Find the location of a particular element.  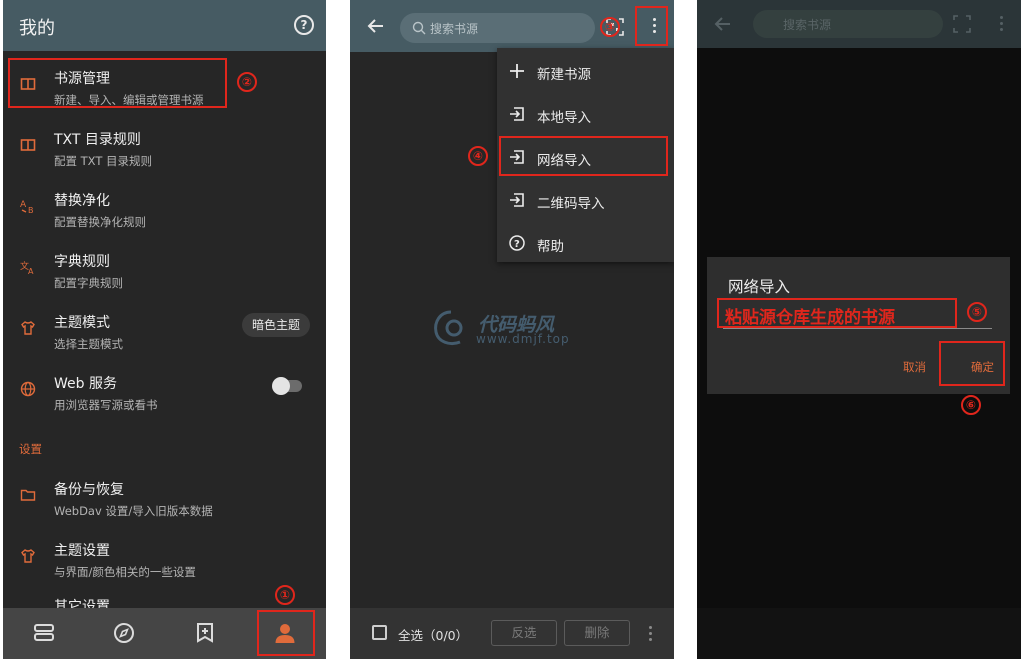

menu-item-label: 帮助 is located at coordinates (550, 247).